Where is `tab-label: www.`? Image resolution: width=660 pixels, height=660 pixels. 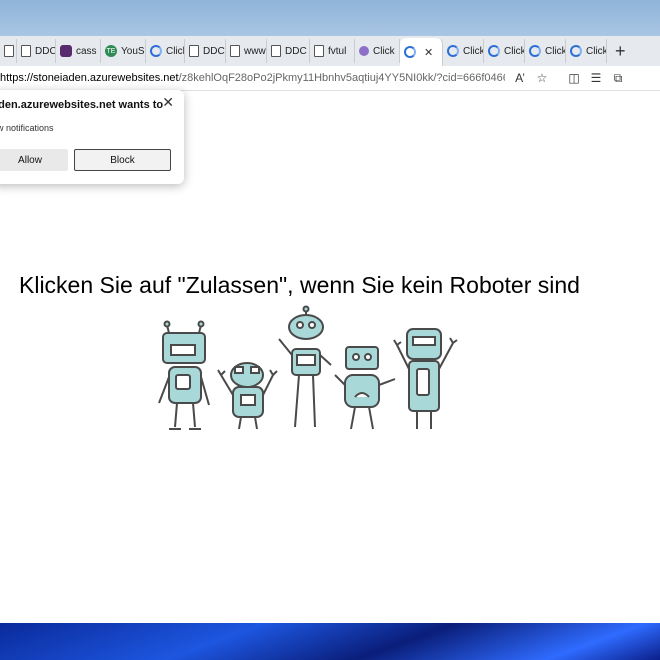 tab-label: www. is located at coordinates (255, 51).